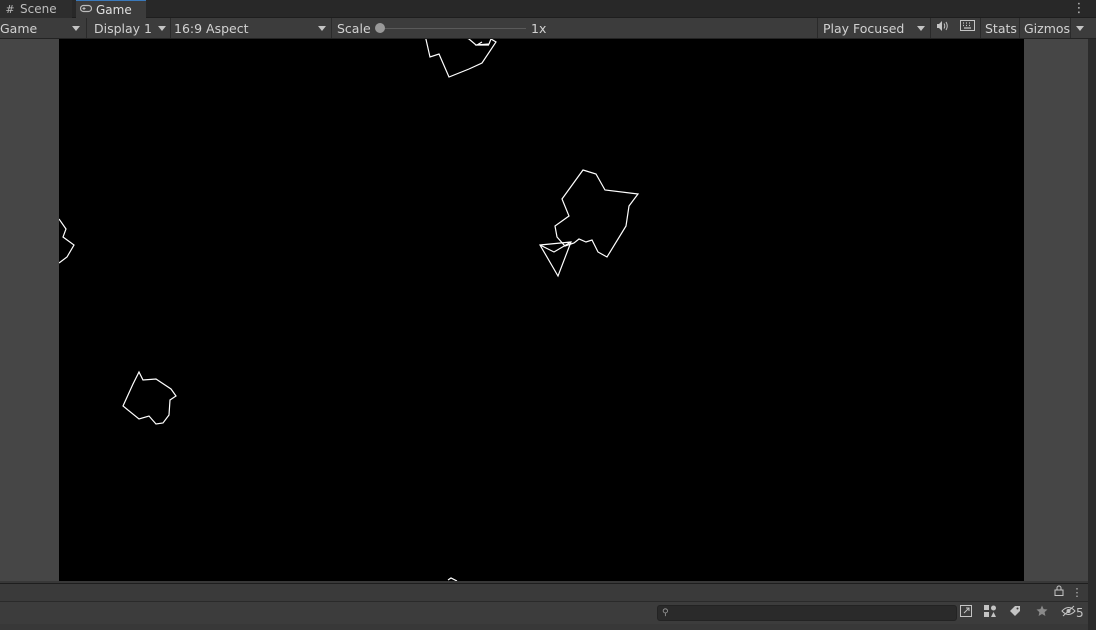 The height and width of the screenshot is (630, 1096). I want to click on tab-scene-label: Scene, so click(38, 9).